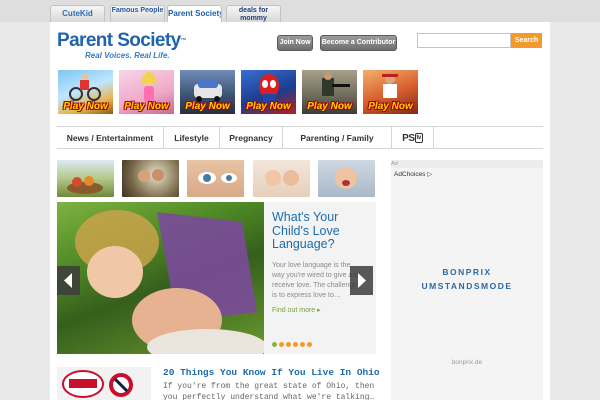 The image size is (600, 400). I want to click on babies-icon, so click(282, 178).